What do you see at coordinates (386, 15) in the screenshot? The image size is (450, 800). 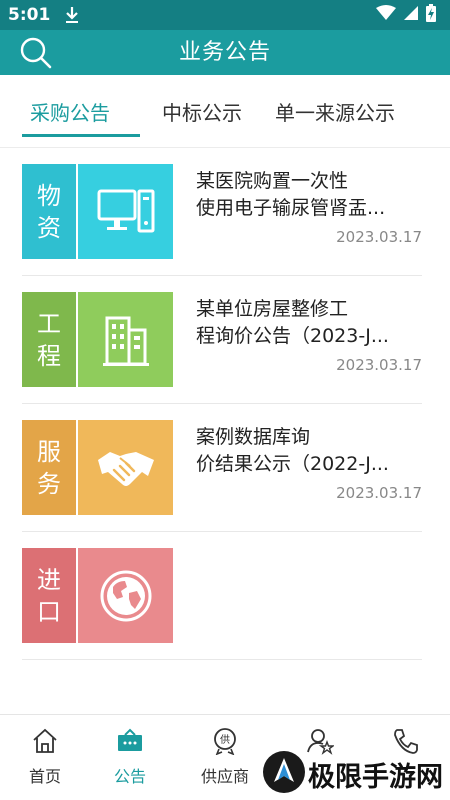 I see `wifi-icon` at bounding box center [386, 15].